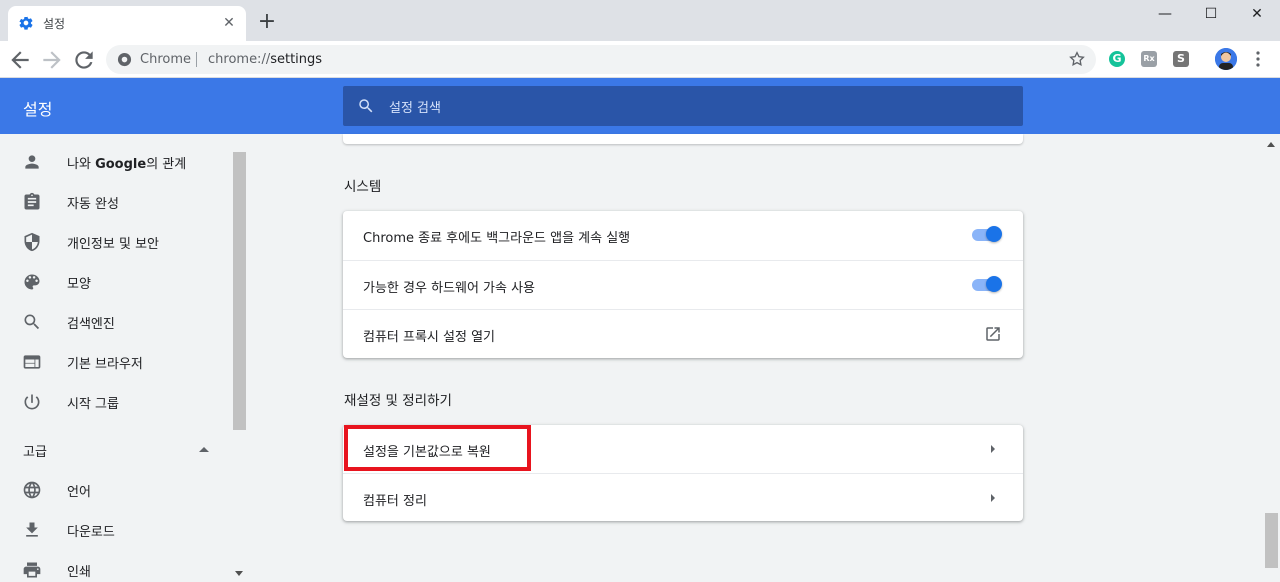  I want to click on grammarly-extension-icon: G, so click(1117, 59).